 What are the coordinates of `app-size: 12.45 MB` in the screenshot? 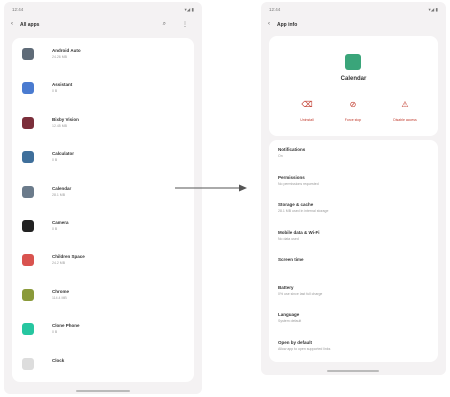 It's located at (59, 125).